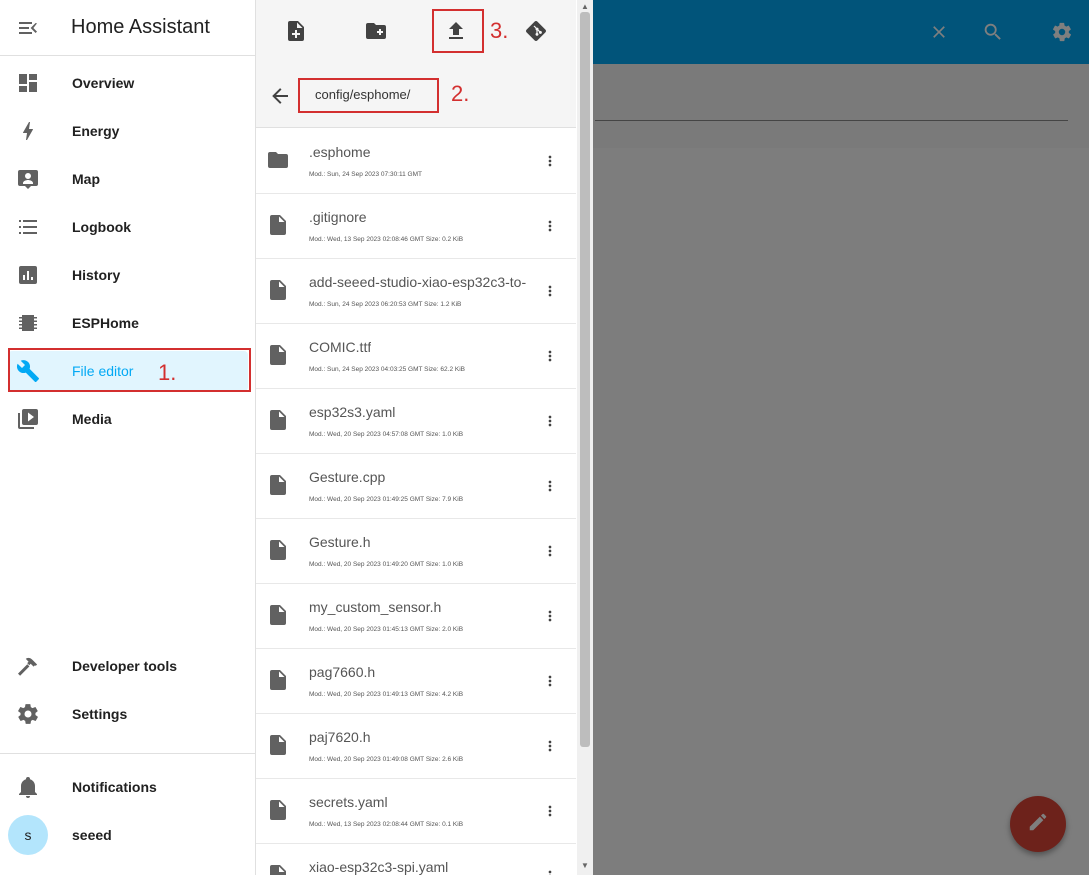 The image size is (1089, 875). I want to click on sidebar-item-label: Developer tools, so click(125, 666).